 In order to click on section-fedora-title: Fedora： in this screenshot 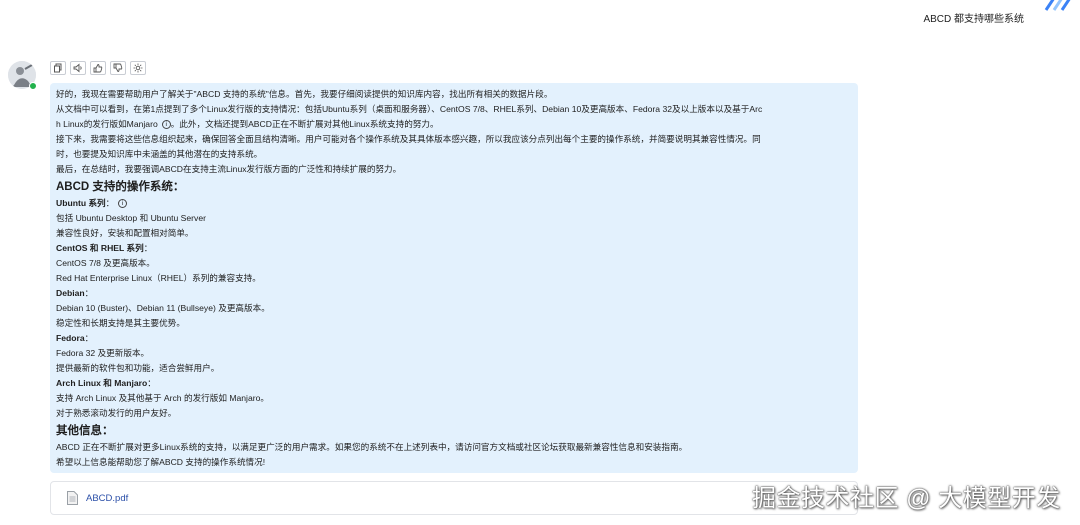, I will do `click(75, 338)`.